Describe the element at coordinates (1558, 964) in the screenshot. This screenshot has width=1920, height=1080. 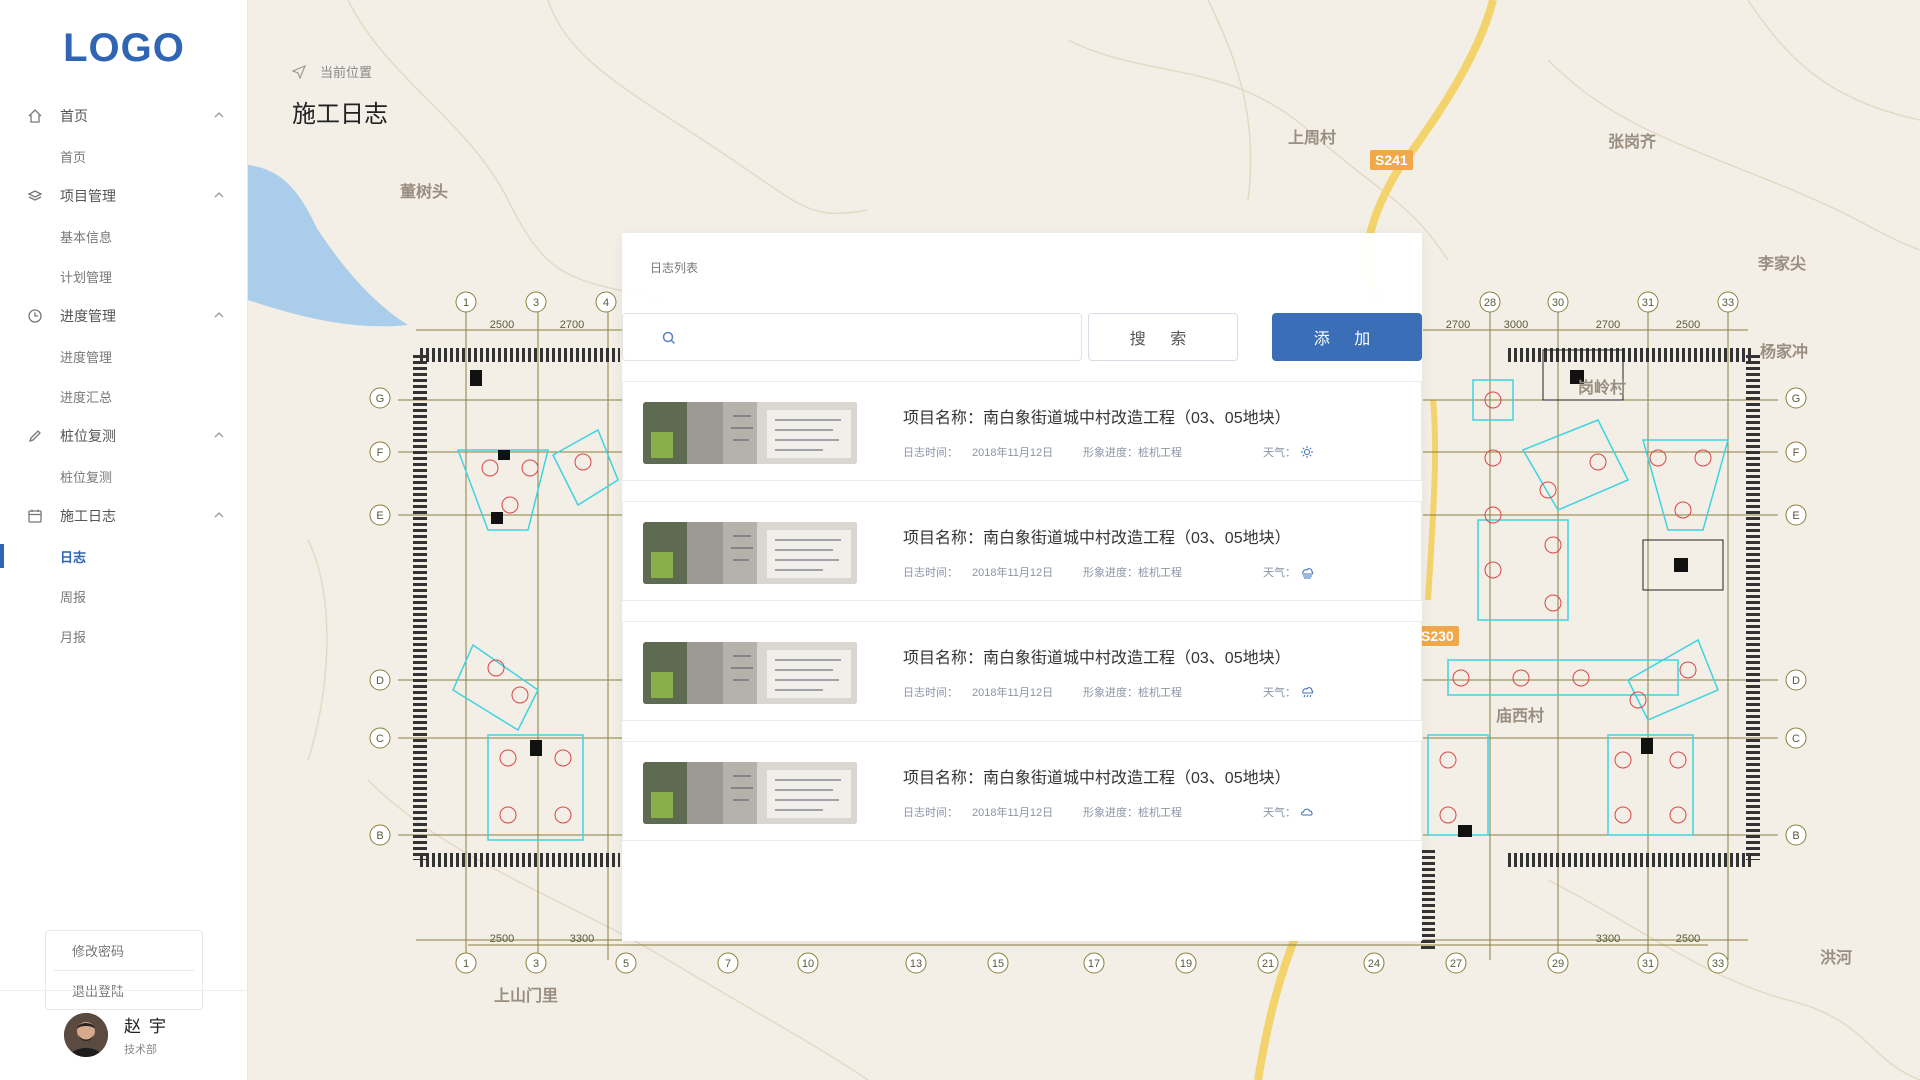
I see `svg-text: 29` at that location.